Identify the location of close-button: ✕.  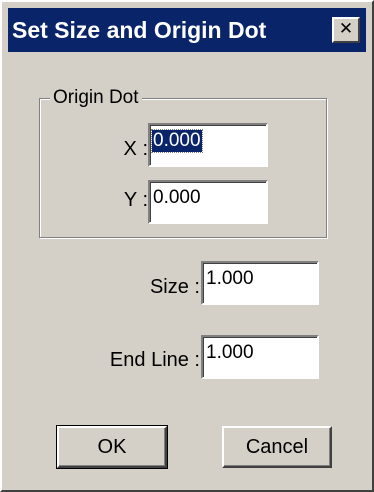
(346, 30).